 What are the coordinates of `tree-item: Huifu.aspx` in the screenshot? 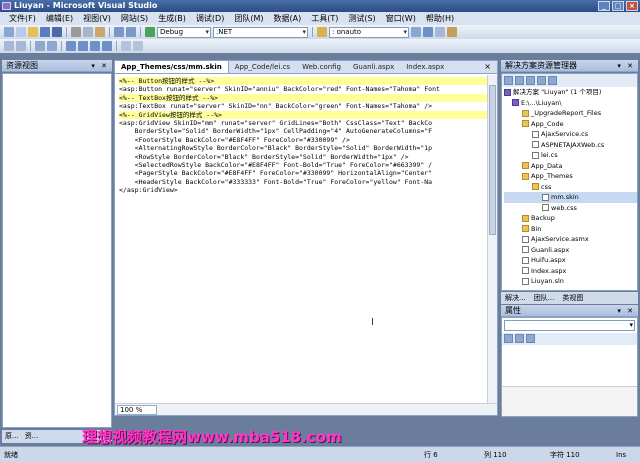 It's located at (570, 260).